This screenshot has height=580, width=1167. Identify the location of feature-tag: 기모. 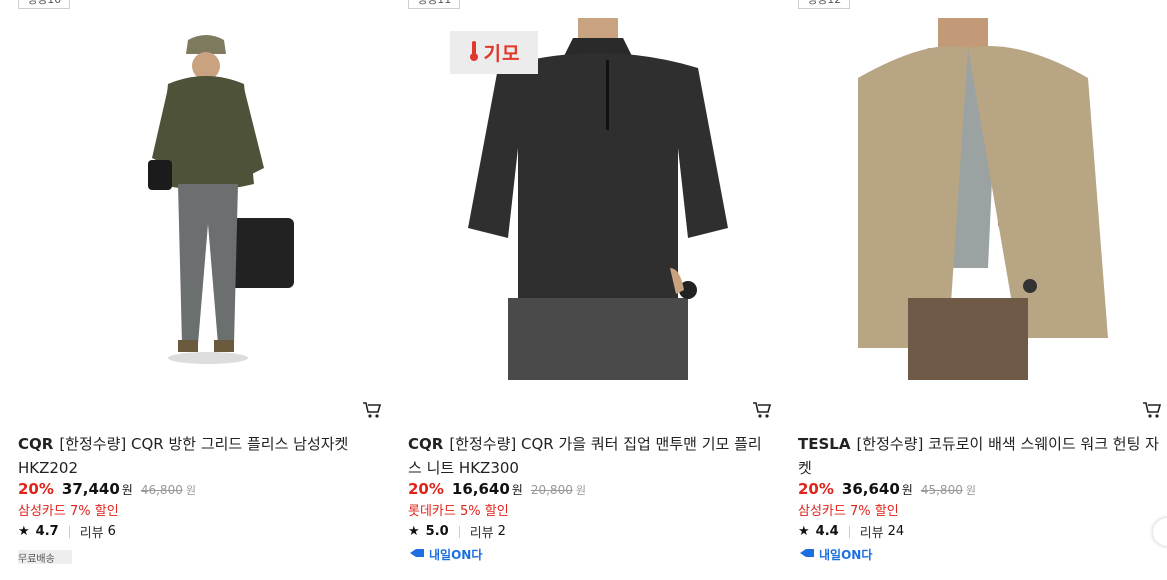
(494, 52).